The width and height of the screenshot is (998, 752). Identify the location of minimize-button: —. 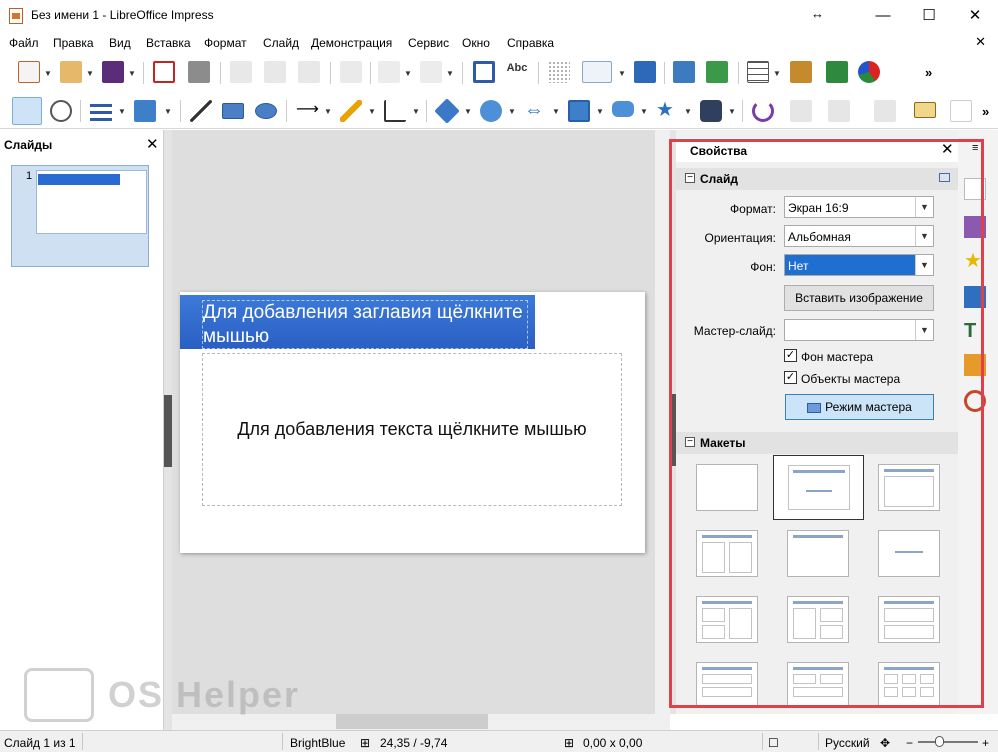
(883, 15).